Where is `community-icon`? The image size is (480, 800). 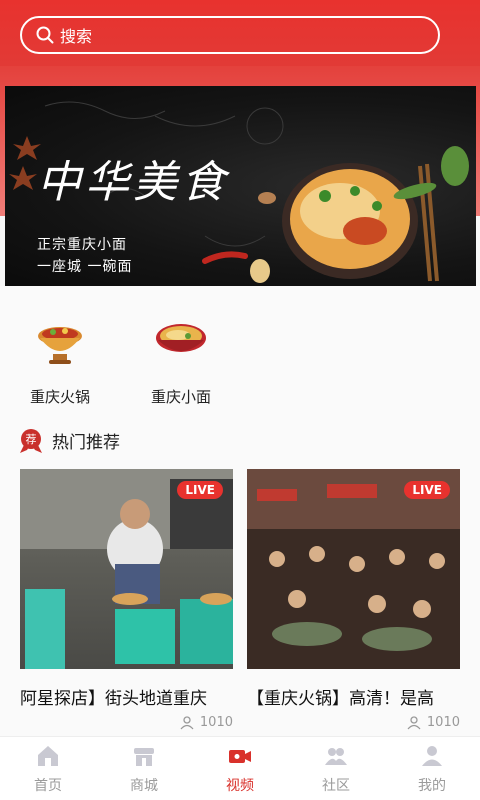
community-icon is located at coordinates (336, 756).